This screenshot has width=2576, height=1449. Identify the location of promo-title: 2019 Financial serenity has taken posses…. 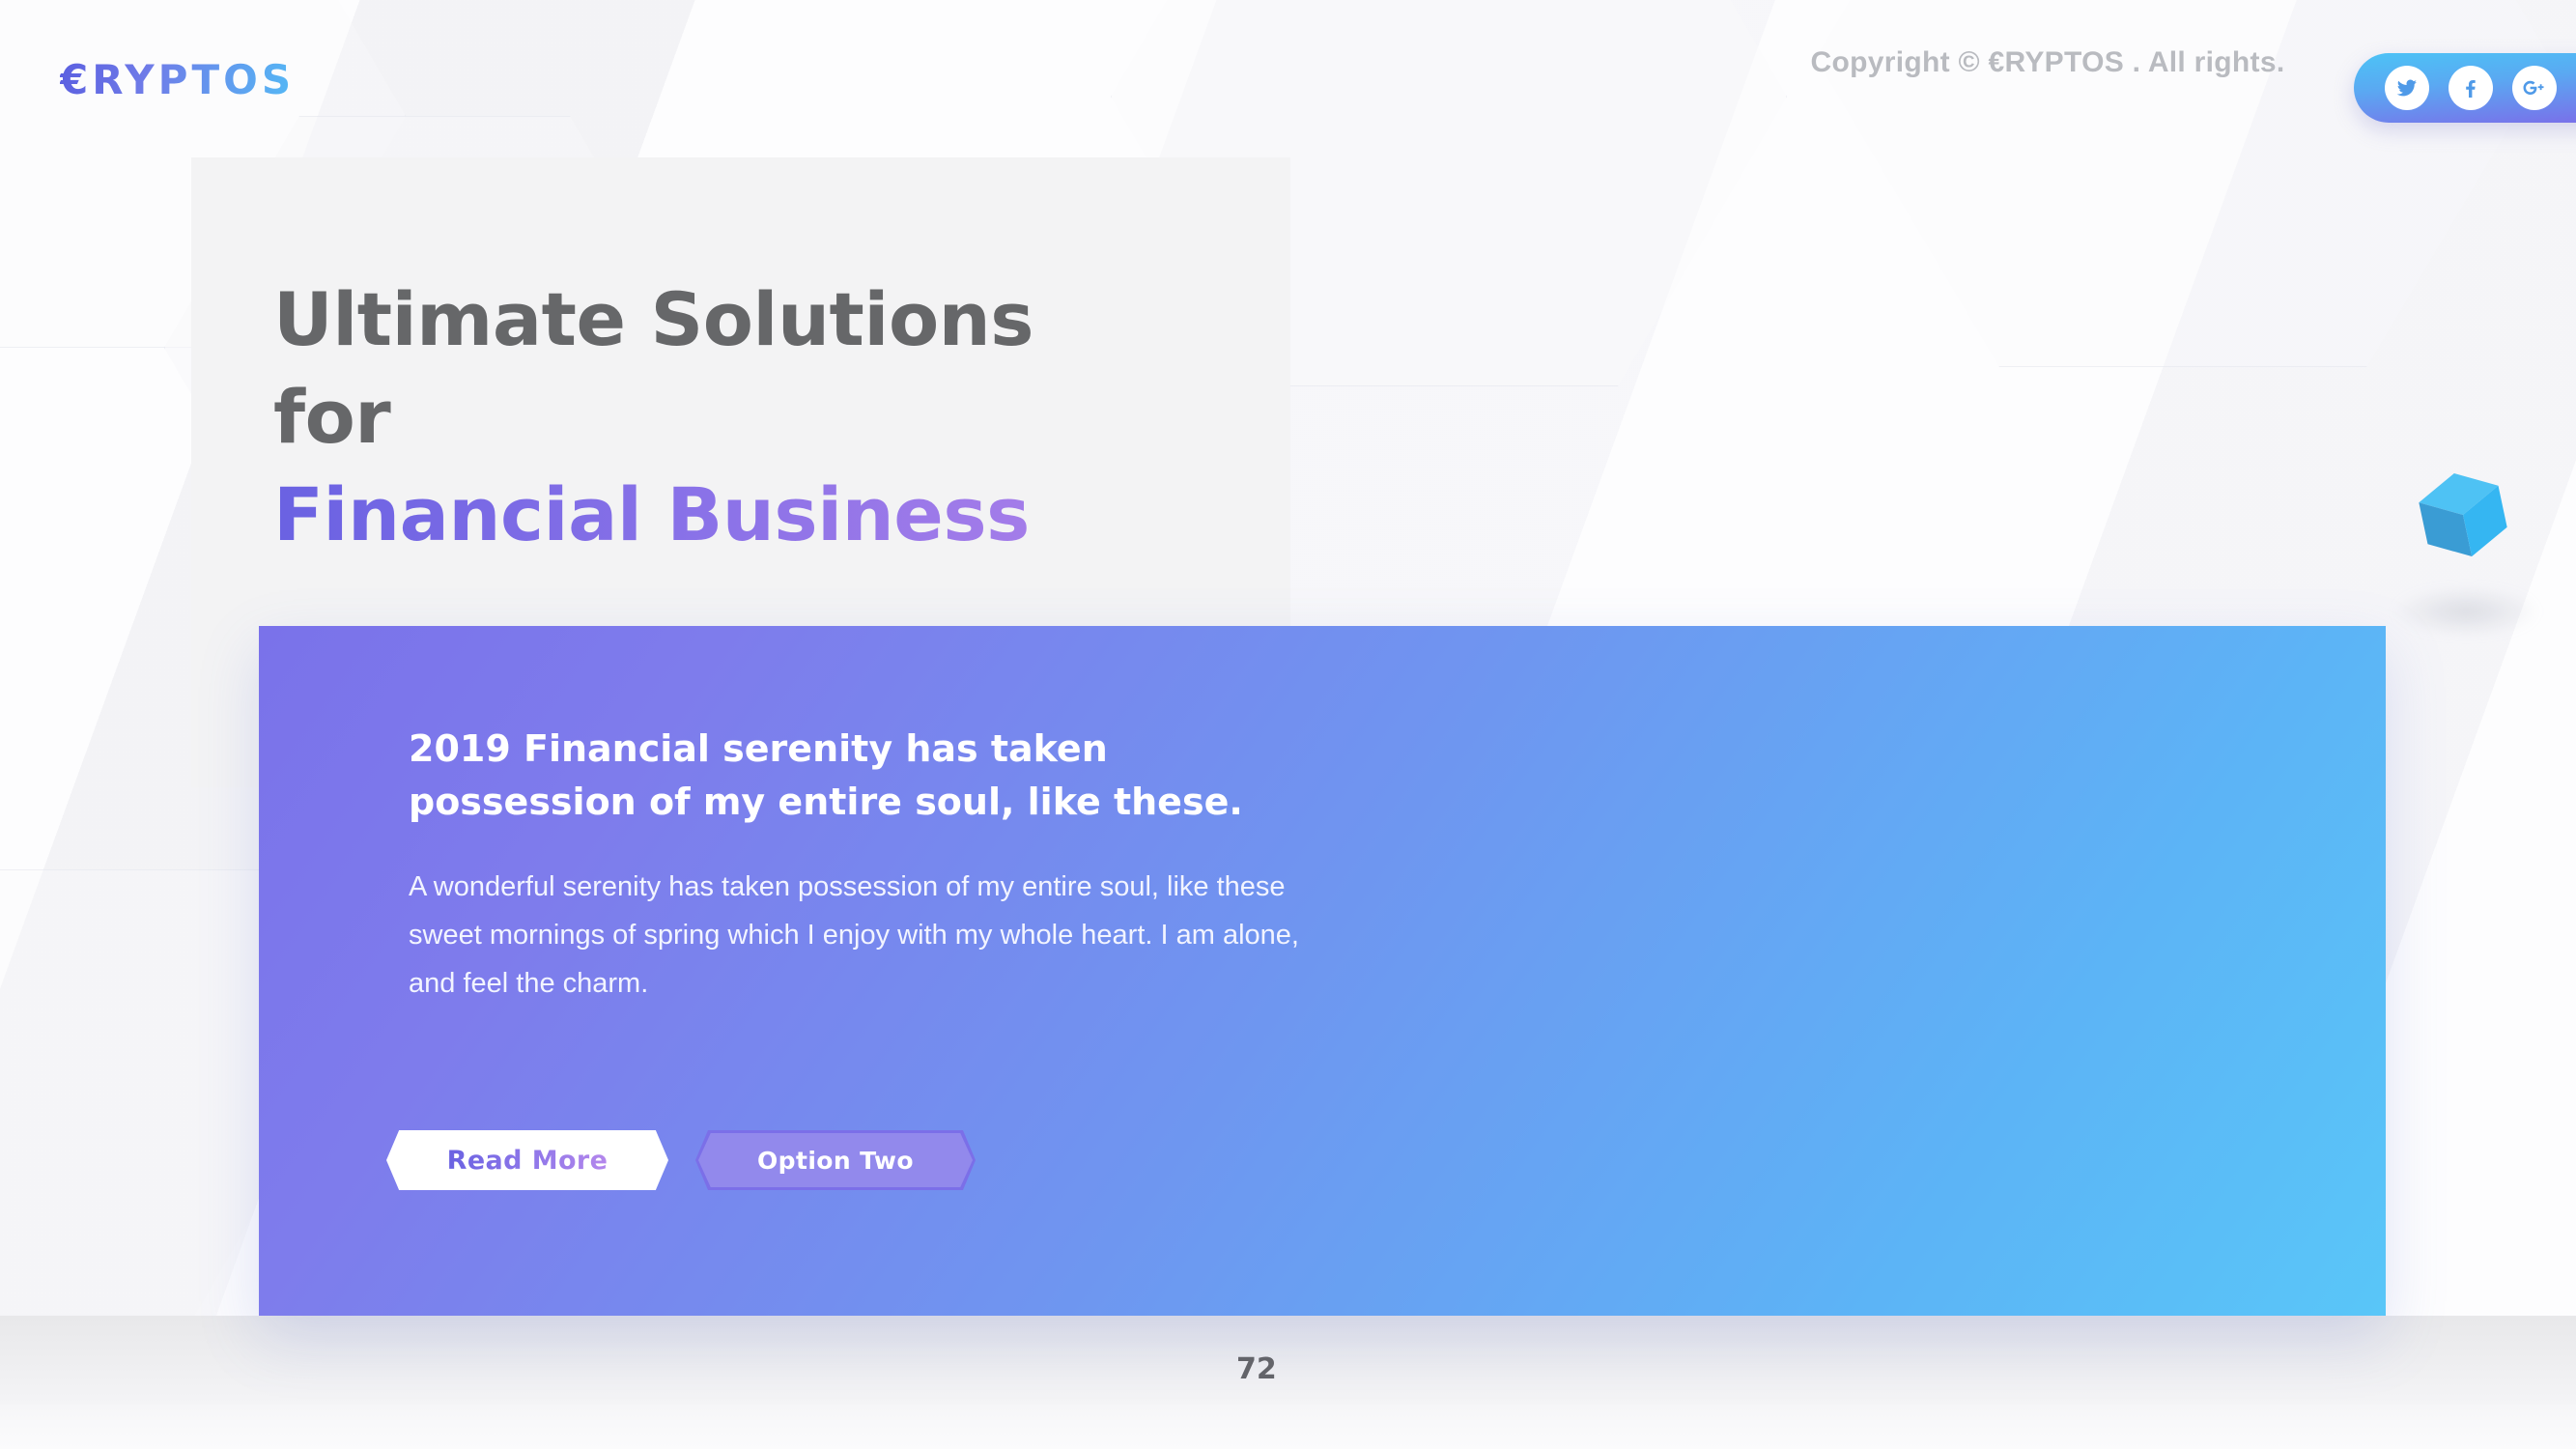
(826, 775).